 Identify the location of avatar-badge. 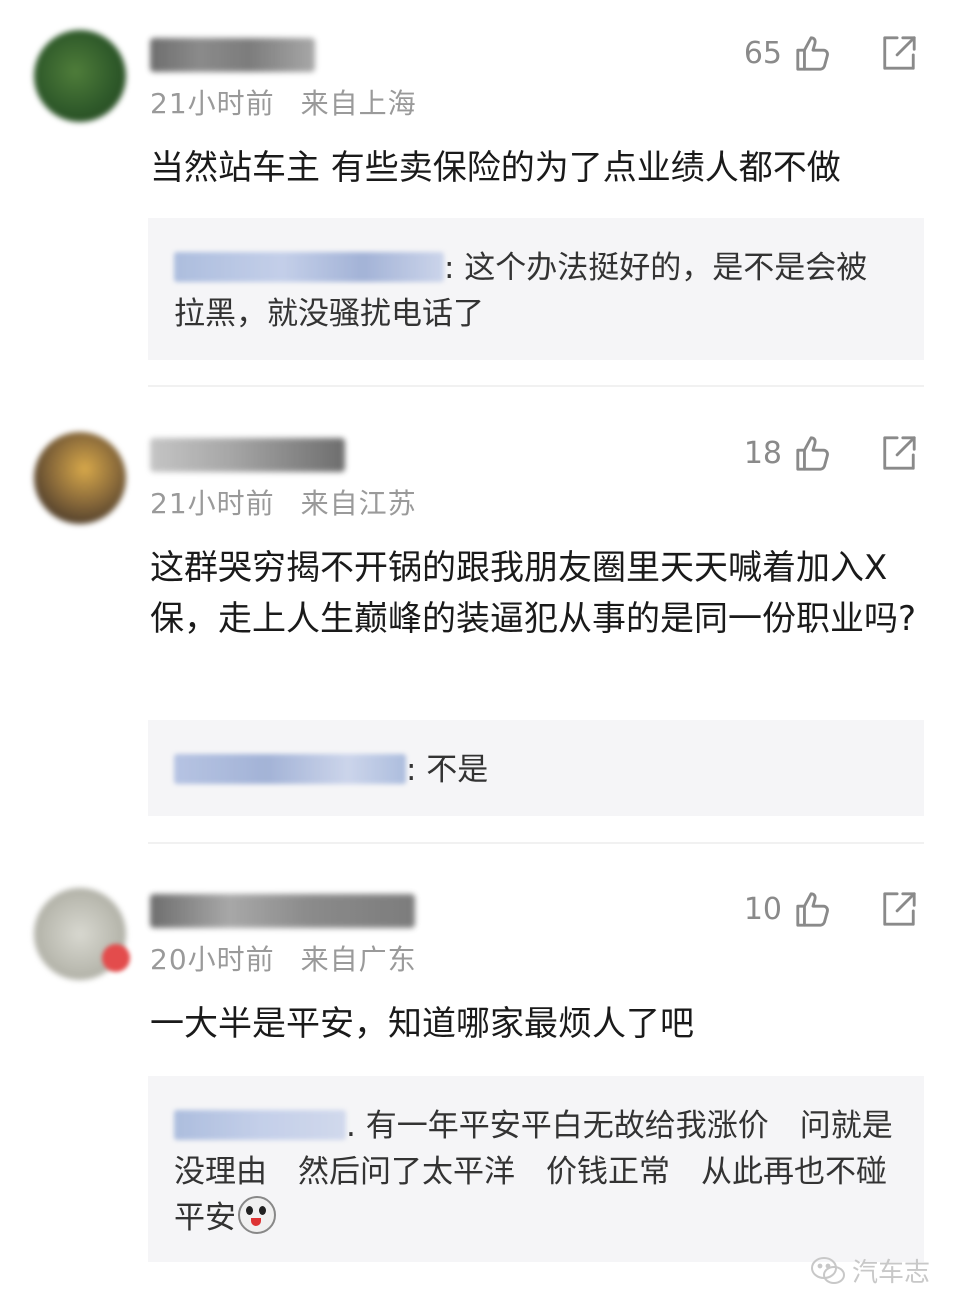
(116, 958).